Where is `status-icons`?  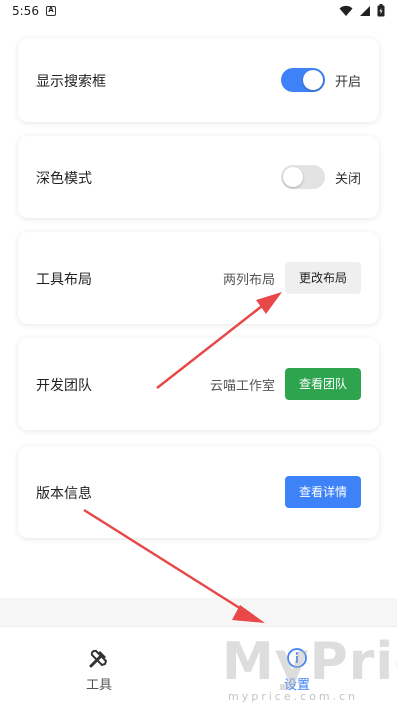 status-icons is located at coordinates (362, 10).